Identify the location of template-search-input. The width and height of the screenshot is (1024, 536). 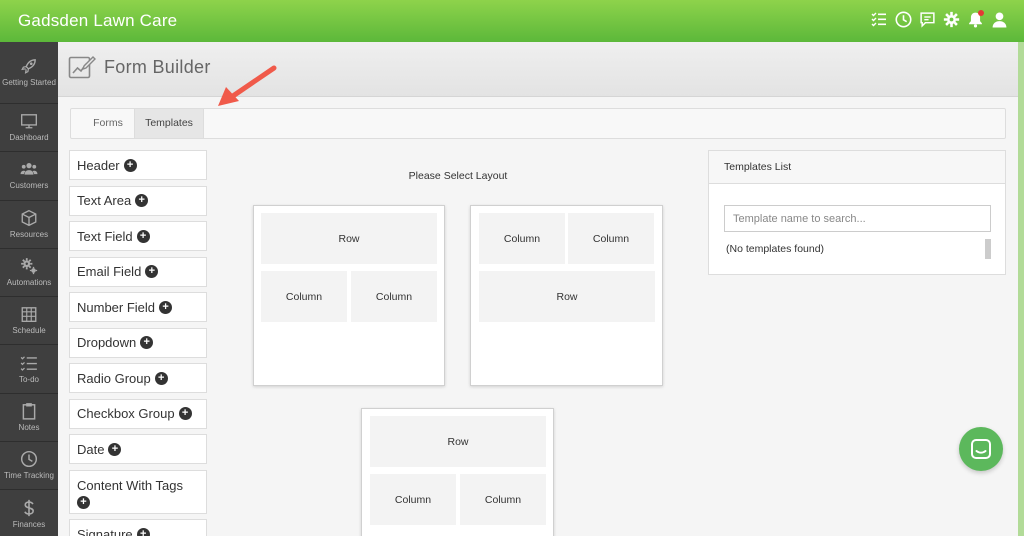
(857, 218).